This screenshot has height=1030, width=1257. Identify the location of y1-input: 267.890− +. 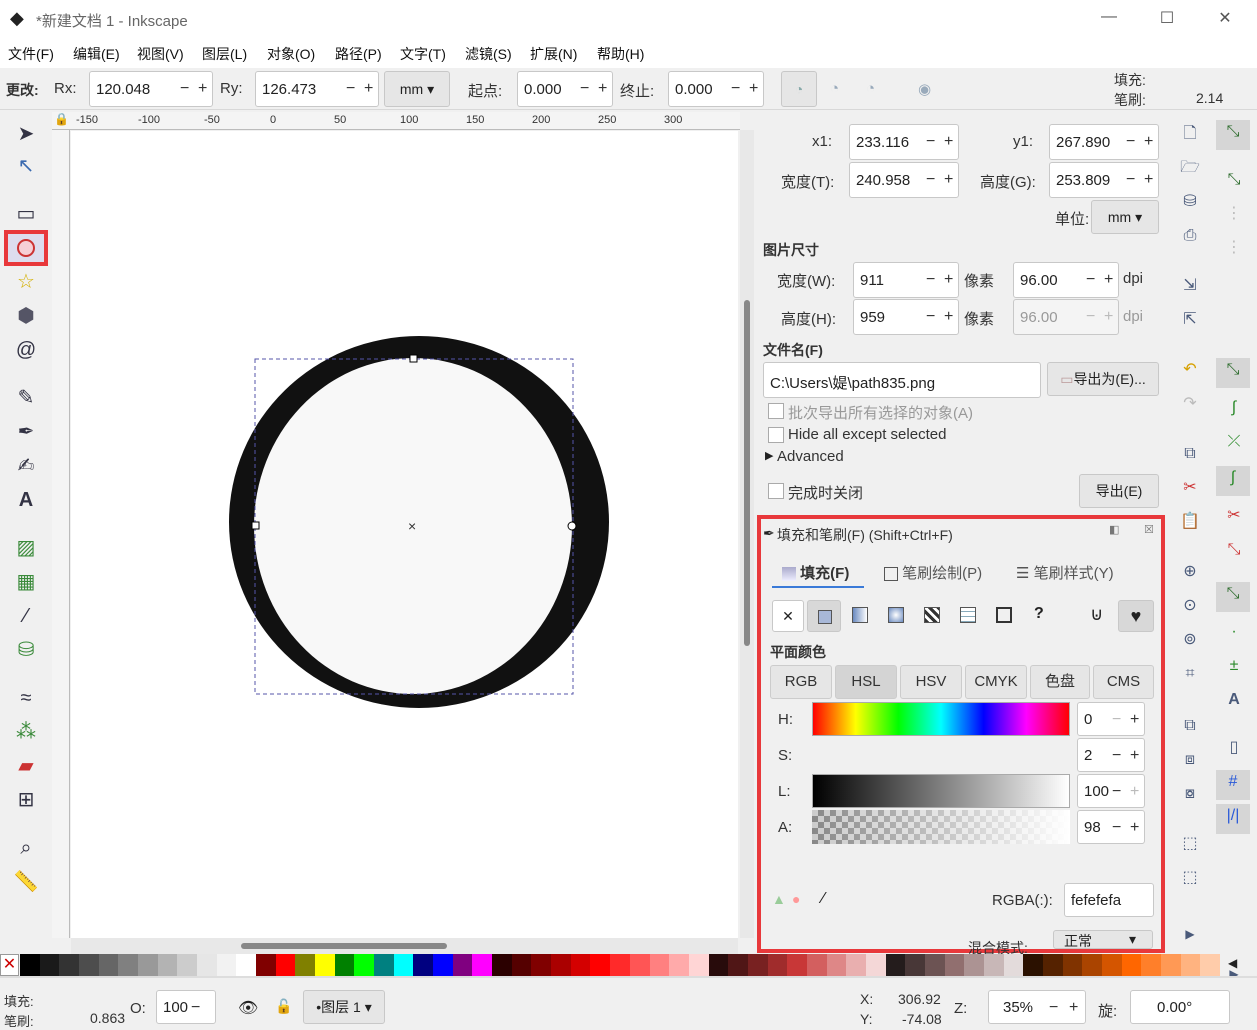
(1104, 142).